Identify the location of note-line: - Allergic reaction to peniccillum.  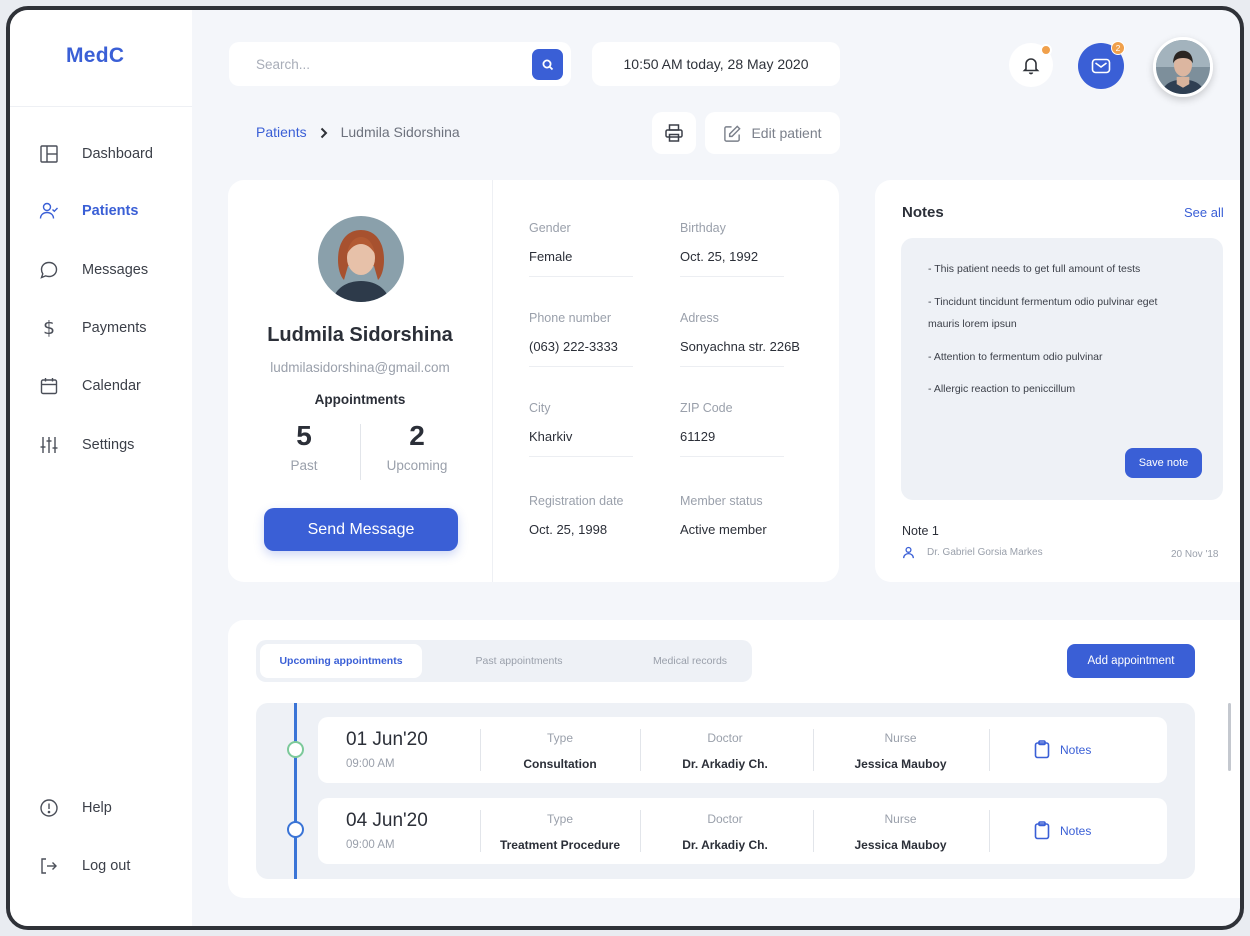
(1002, 389).